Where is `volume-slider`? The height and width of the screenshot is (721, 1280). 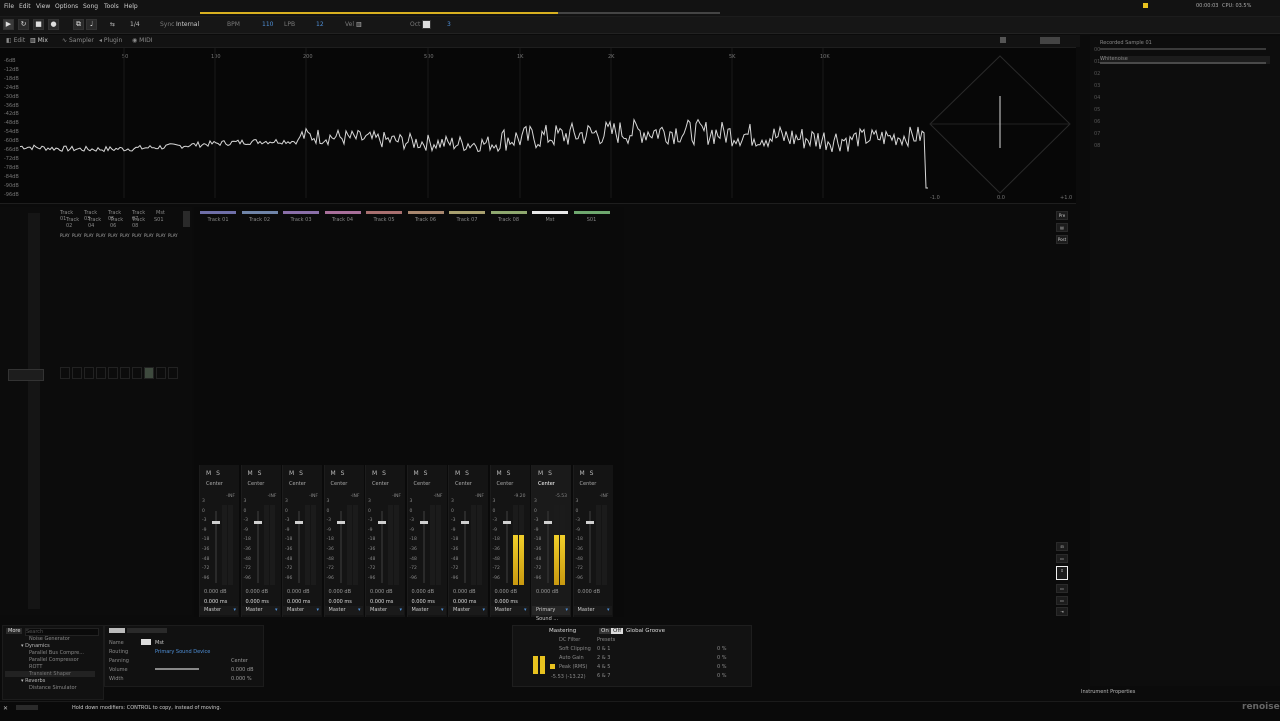
volume-slider is located at coordinates (177, 669).